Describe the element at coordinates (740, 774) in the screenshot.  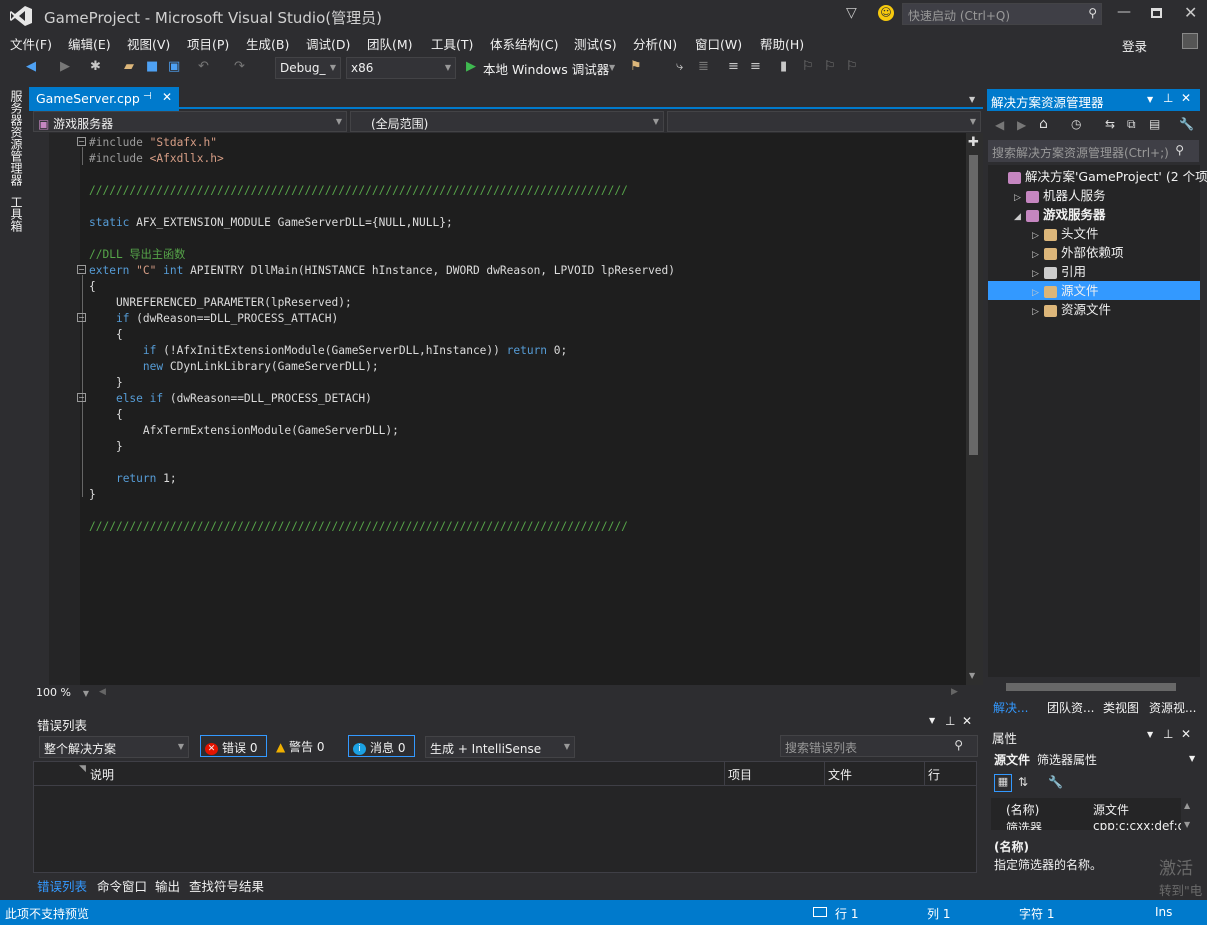
I see `column-project: 项目` at that location.